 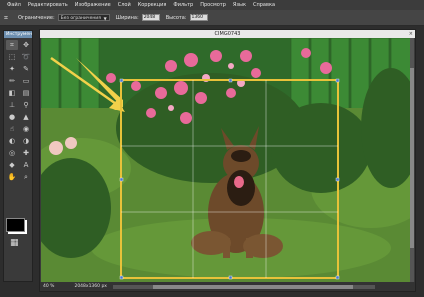 I want to click on crop-icon: ⌗, so click(x=6, y=17).